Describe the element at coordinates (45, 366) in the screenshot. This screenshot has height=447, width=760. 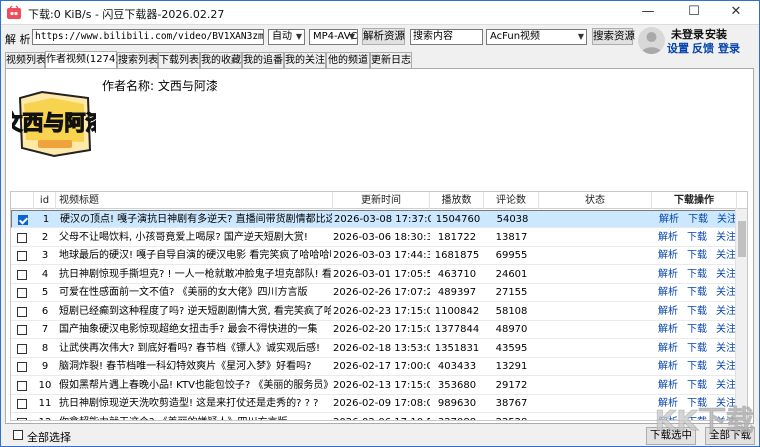
I see `cell-id: 9` at that location.